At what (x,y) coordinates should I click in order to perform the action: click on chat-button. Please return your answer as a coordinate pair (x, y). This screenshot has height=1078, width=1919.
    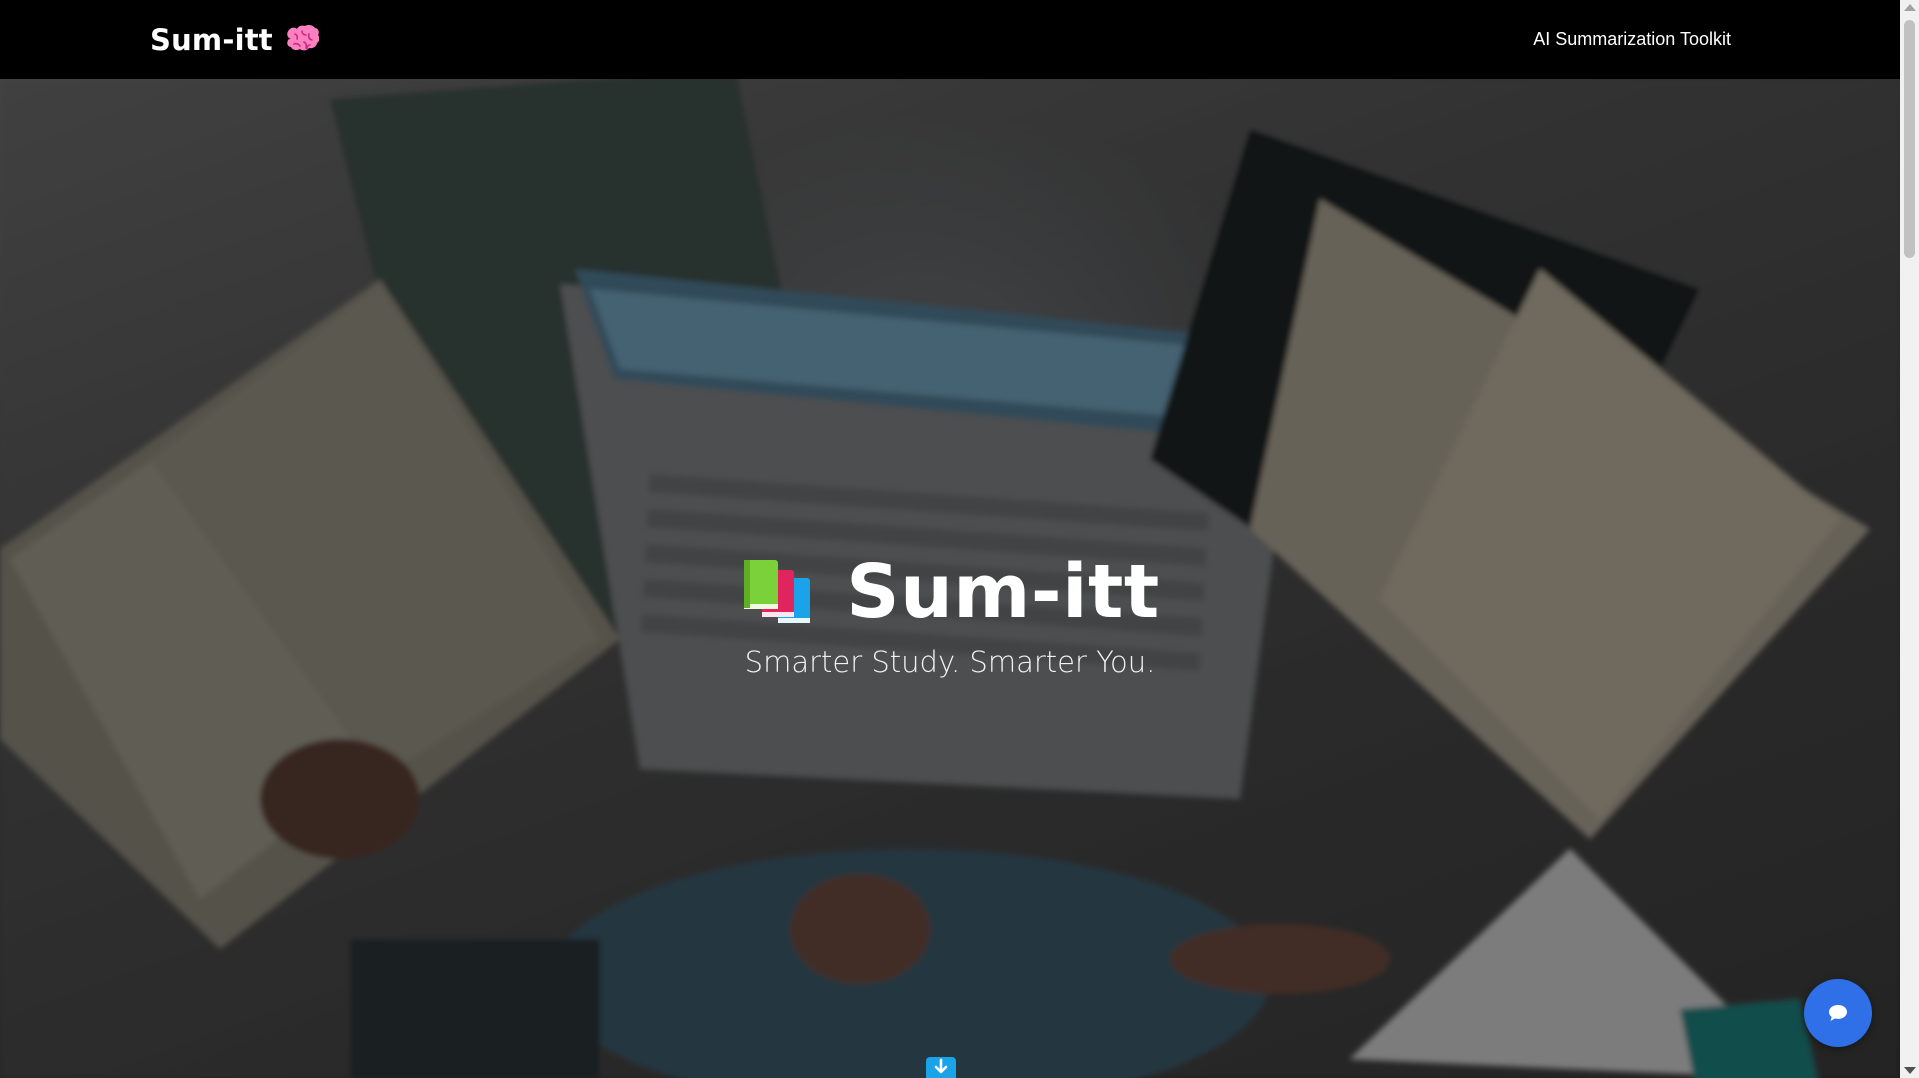
    Looking at the image, I should click on (1838, 1013).